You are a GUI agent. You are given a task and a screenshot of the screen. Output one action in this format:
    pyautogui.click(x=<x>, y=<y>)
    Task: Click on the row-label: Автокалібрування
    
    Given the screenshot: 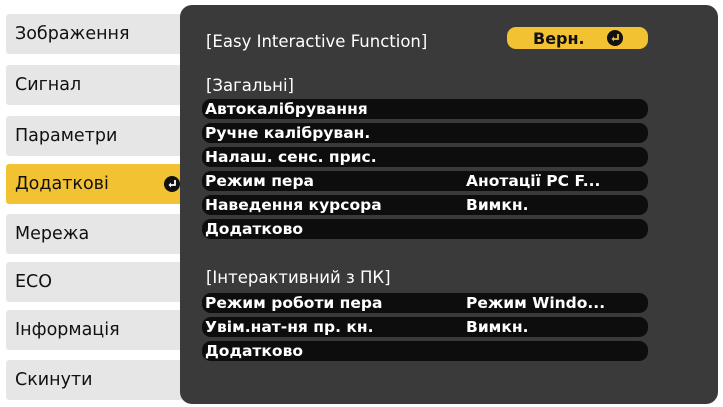 What is the action you would take?
    pyautogui.click(x=286, y=109)
    